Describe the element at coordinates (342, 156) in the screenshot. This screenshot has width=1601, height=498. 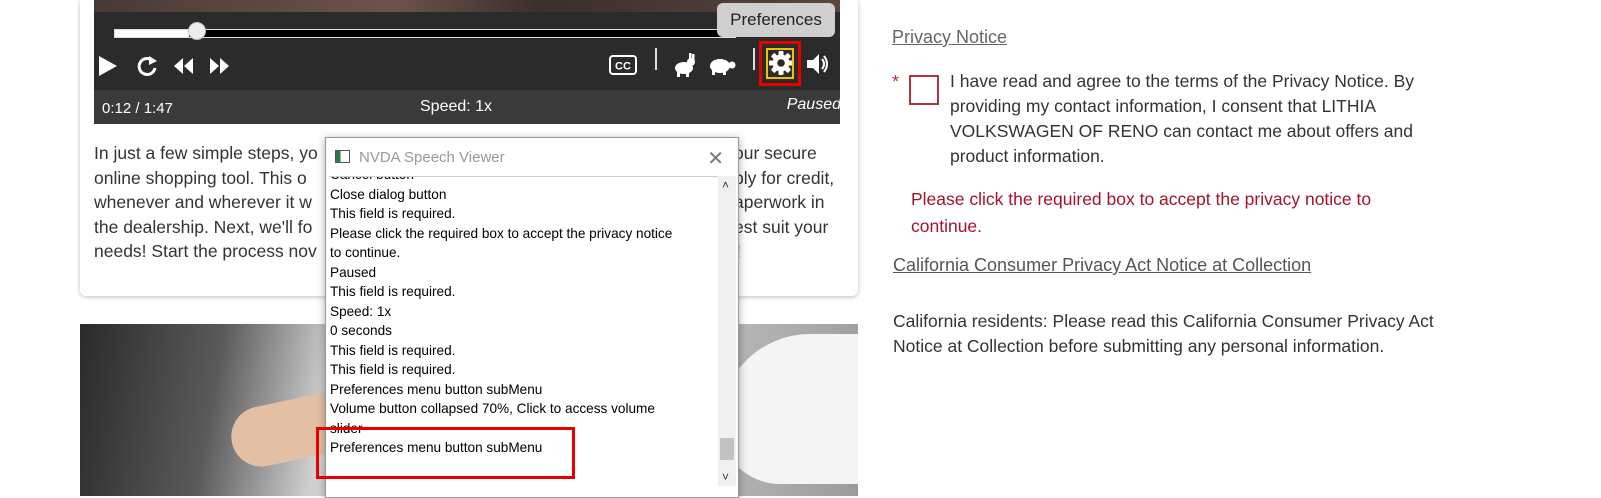
I see `nvda-app-icon` at that location.